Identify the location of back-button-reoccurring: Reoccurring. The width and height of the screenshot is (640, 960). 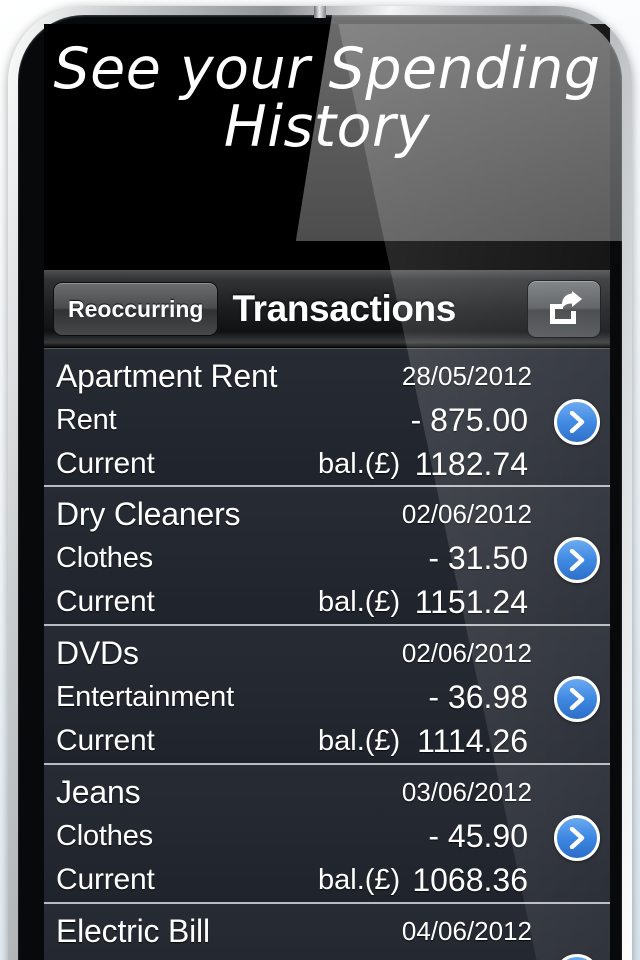
(136, 308).